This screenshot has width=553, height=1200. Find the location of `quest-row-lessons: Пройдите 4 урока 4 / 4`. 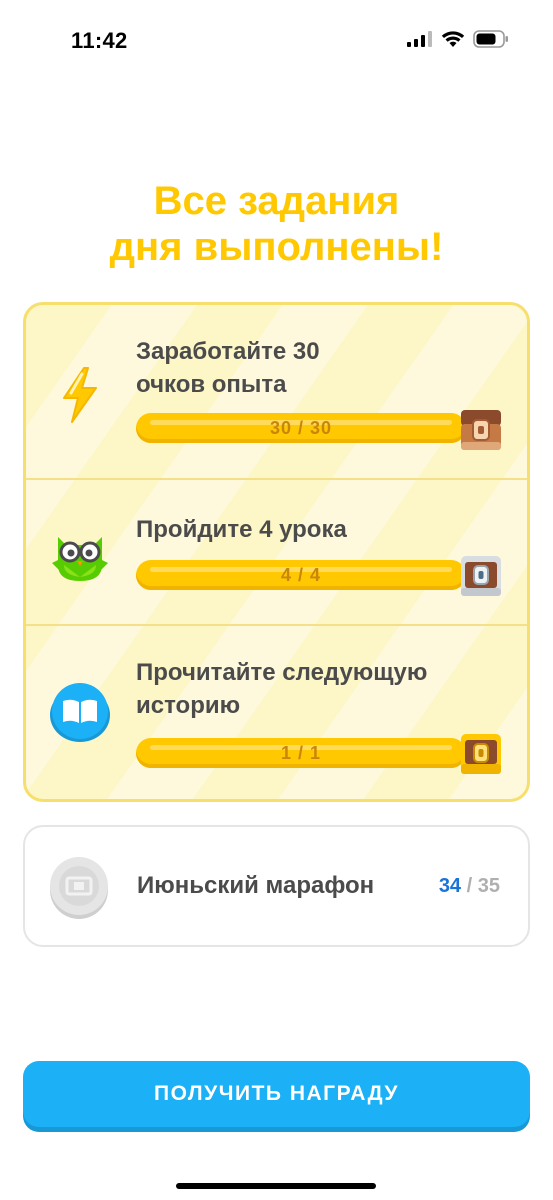

quest-row-lessons: Пройдите 4 урока 4 / 4 is located at coordinates (276, 553).